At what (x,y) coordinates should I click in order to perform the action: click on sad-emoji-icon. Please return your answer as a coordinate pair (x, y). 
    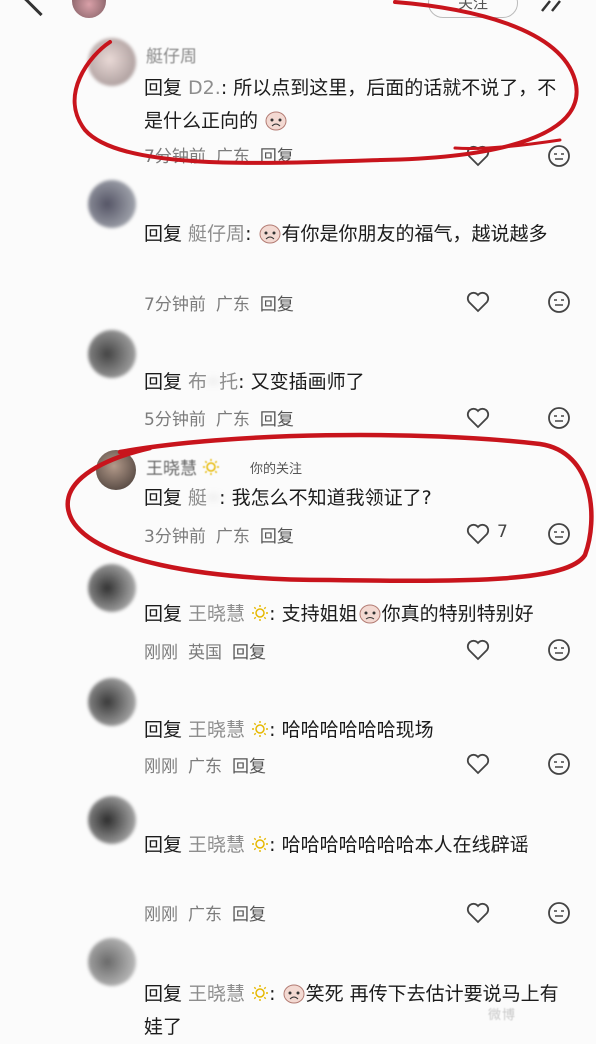
    Looking at the image, I should click on (370, 614).